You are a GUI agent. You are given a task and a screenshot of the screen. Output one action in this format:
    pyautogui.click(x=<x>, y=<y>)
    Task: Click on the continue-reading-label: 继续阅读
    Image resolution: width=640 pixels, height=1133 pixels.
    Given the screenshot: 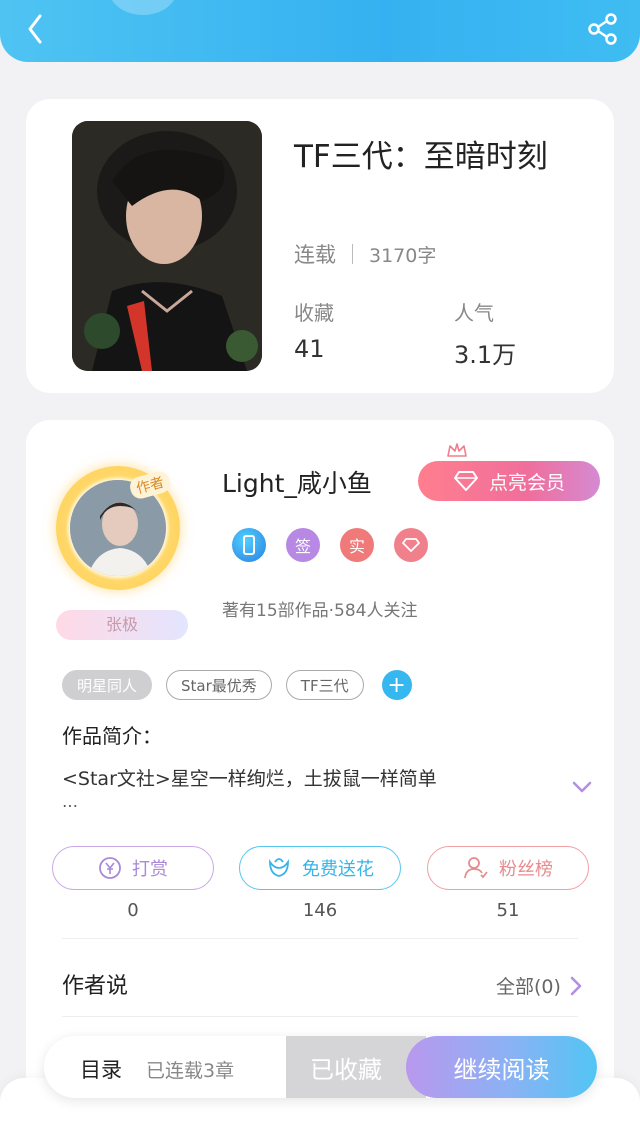 What is the action you would take?
    pyautogui.click(x=501, y=1069)
    